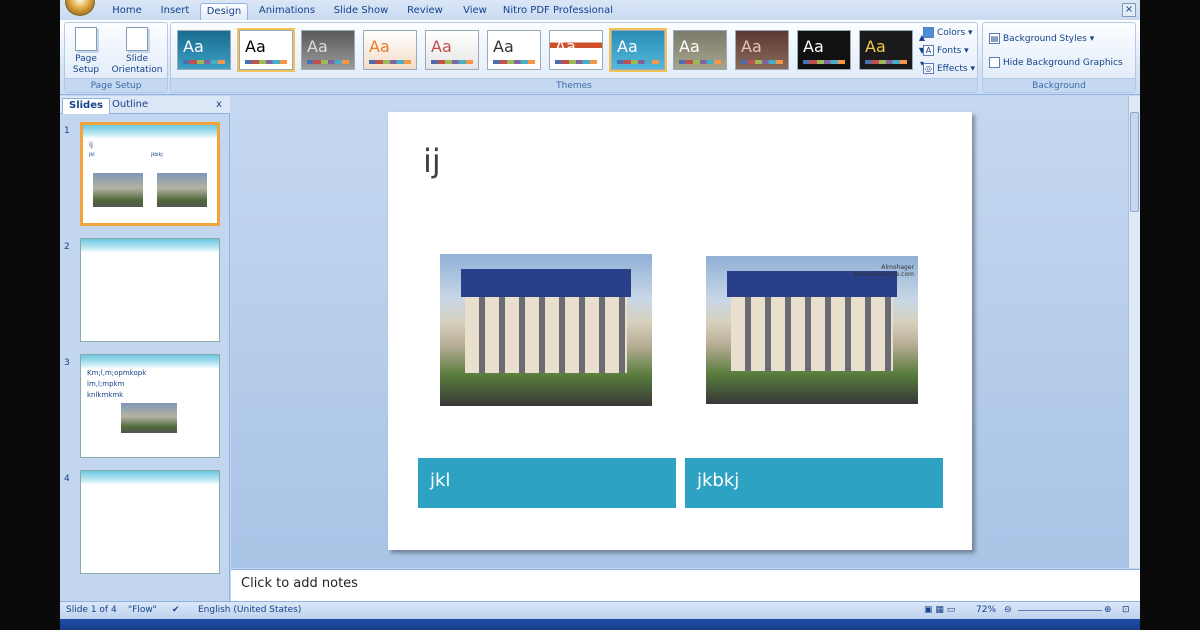 Image resolution: width=1200 pixels, height=630 pixels. What do you see at coordinates (425, 11) in the screenshot?
I see `tab-review: Review` at bounding box center [425, 11].